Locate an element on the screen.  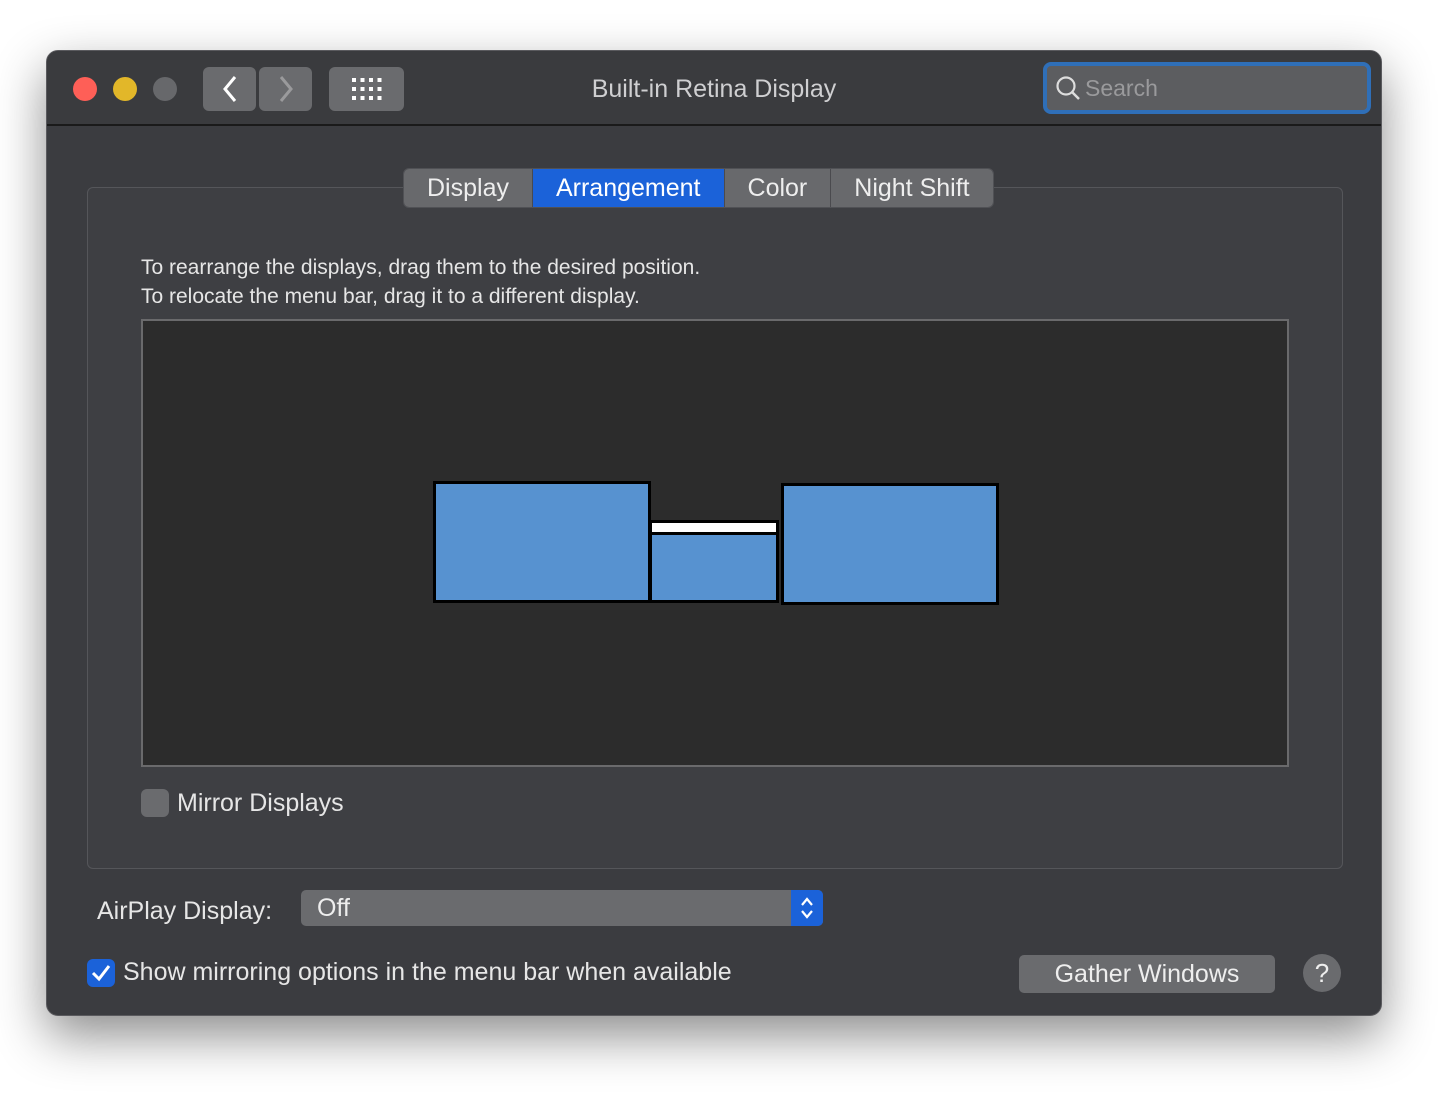
gather-windows-button: Gather Windows is located at coordinates (1147, 974).